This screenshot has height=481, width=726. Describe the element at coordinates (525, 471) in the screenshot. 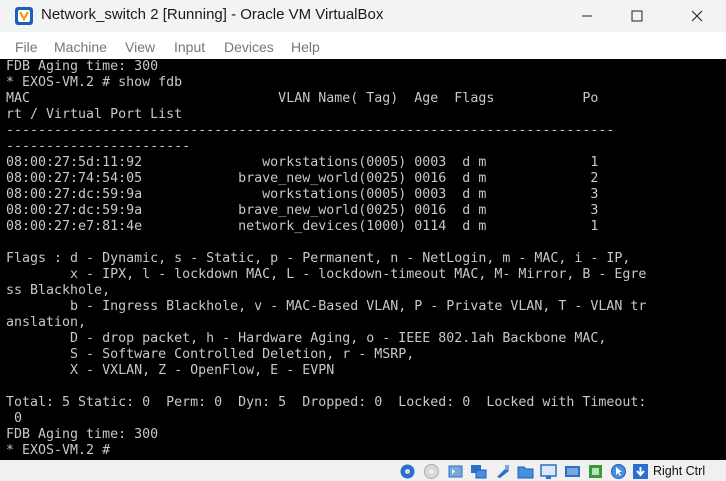

I see `shared-folders-icon` at that location.